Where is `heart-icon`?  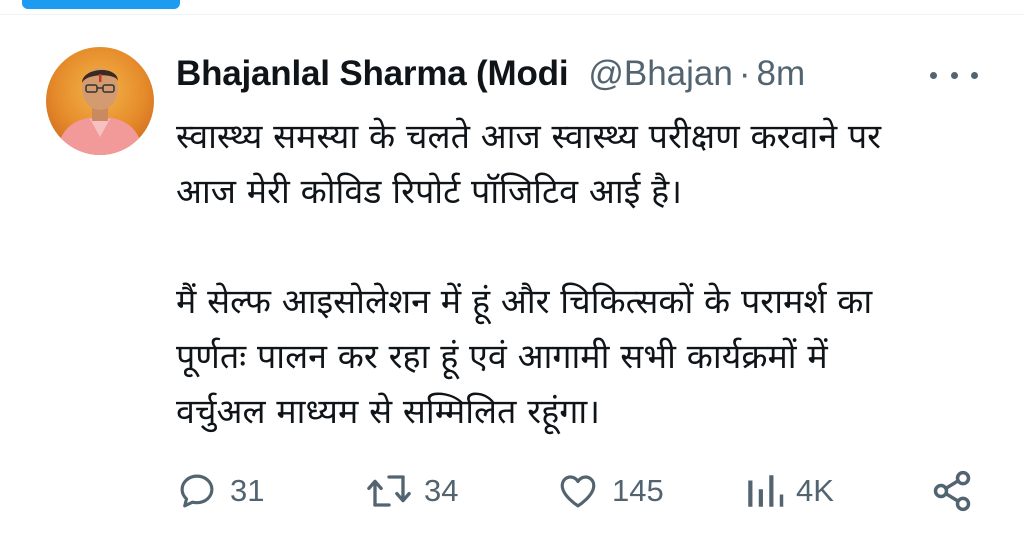 heart-icon is located at coordinates (578, 491).